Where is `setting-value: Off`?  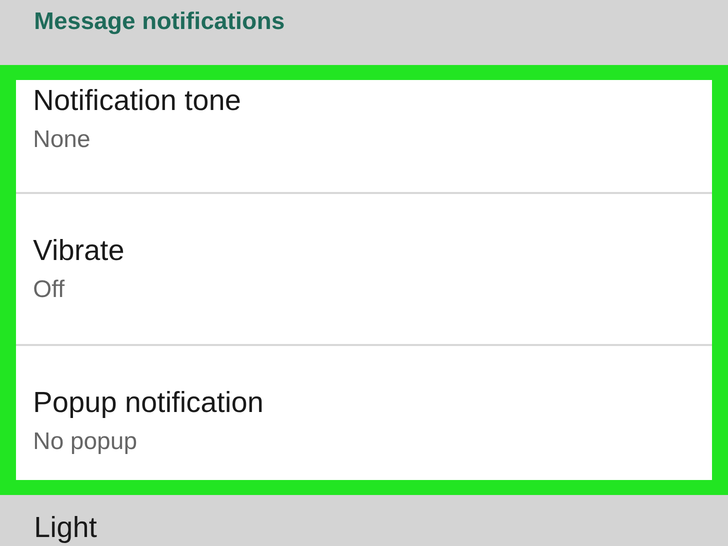
setting-value: Off is located at coordinates (49, 290).